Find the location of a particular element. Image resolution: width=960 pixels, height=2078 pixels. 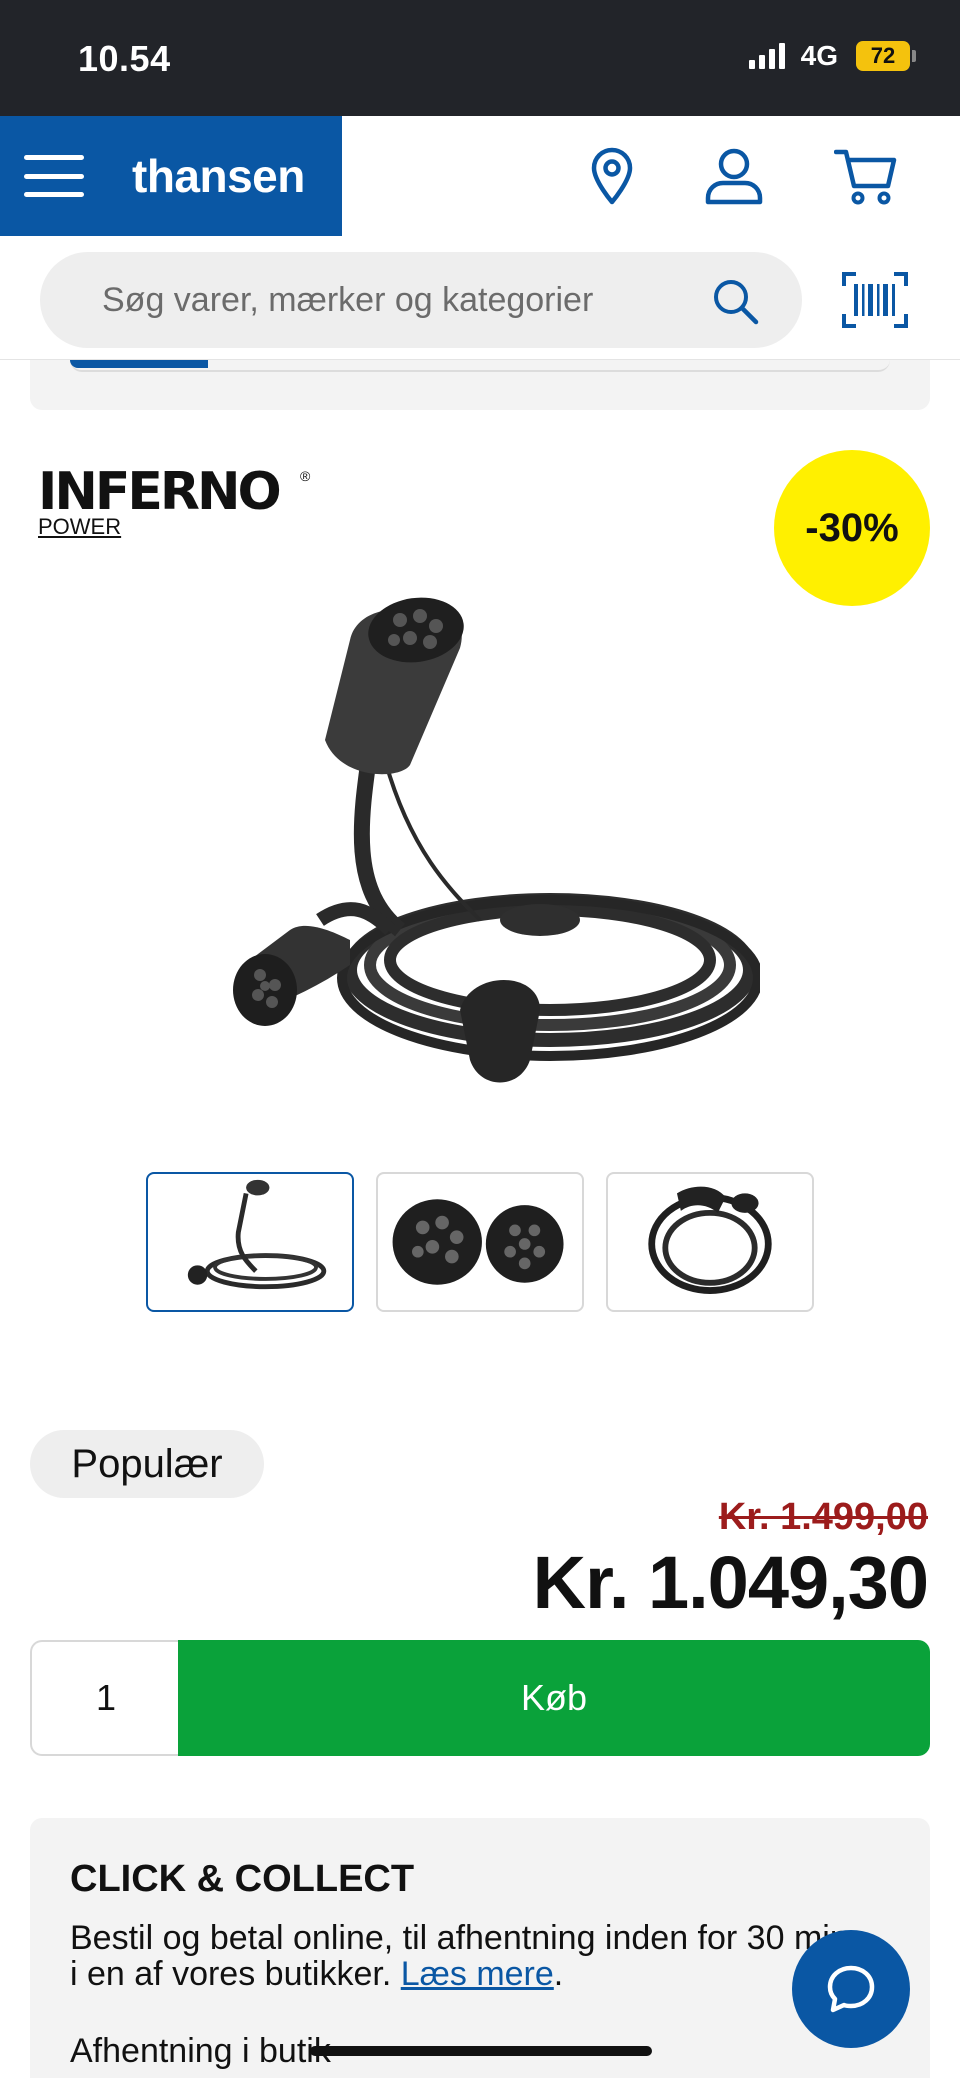

brand-logo: INFERNO ® POWER is located at coordinates (183, 506).